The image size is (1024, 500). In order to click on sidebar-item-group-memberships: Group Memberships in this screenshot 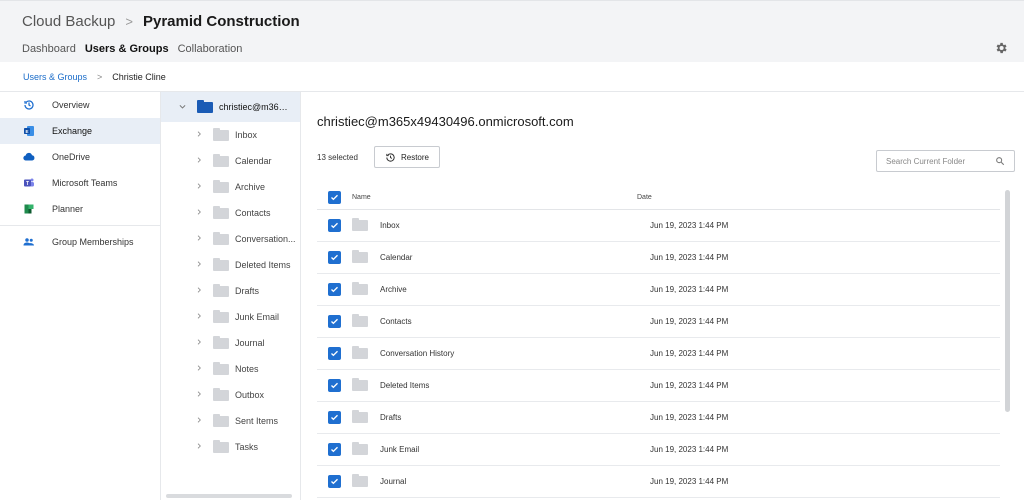, I will do `click(80, 242)`.